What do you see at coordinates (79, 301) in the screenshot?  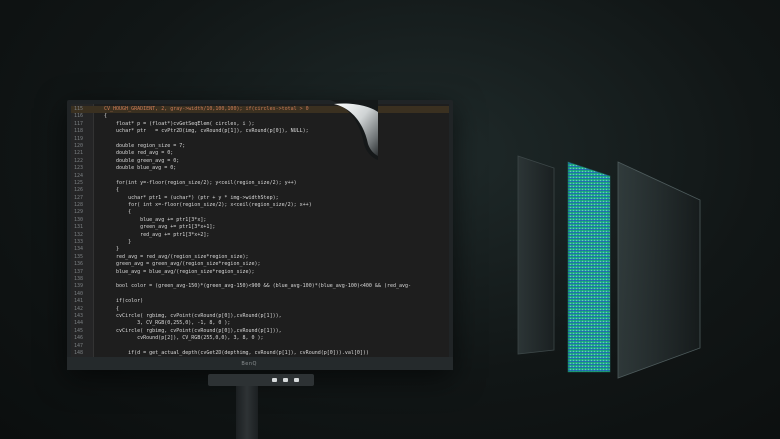 I see `line-number: 141` at bounding box center [79, 301].